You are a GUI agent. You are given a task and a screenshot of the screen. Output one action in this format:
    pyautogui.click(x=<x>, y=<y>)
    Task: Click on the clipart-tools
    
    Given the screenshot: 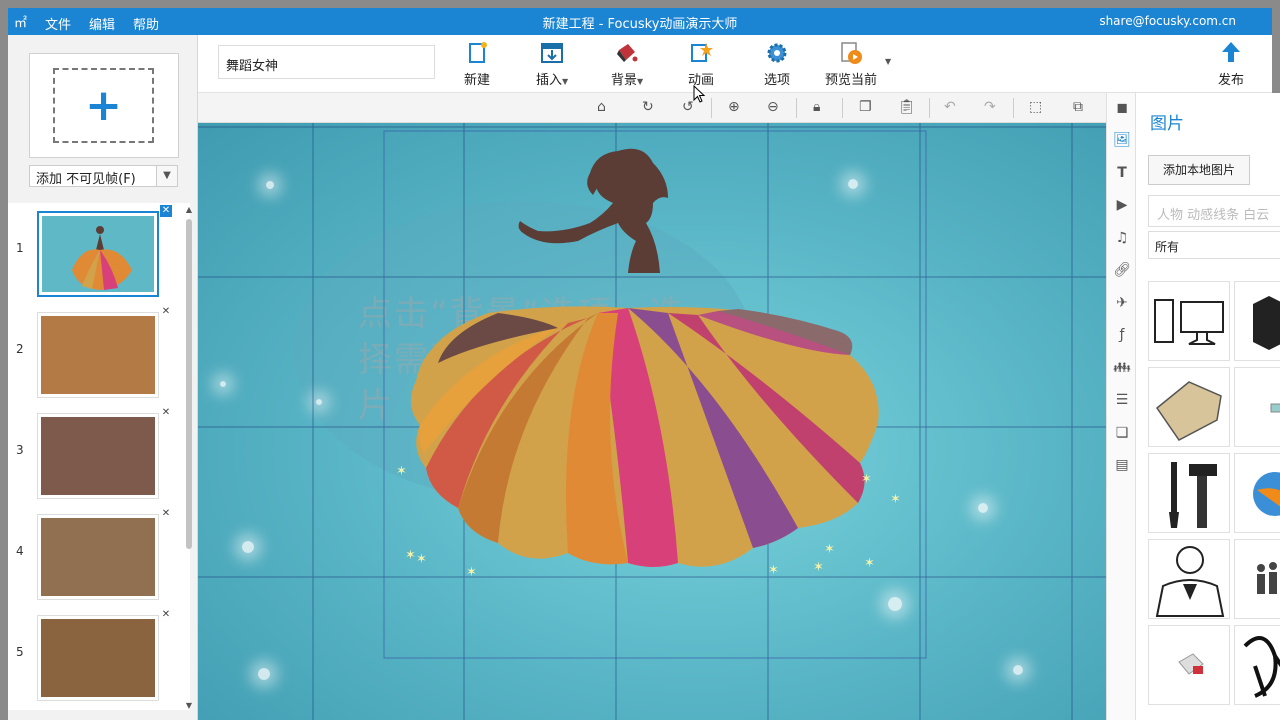 What is the action you would take?
    pyautogui.click(x=1189, y=493)
    